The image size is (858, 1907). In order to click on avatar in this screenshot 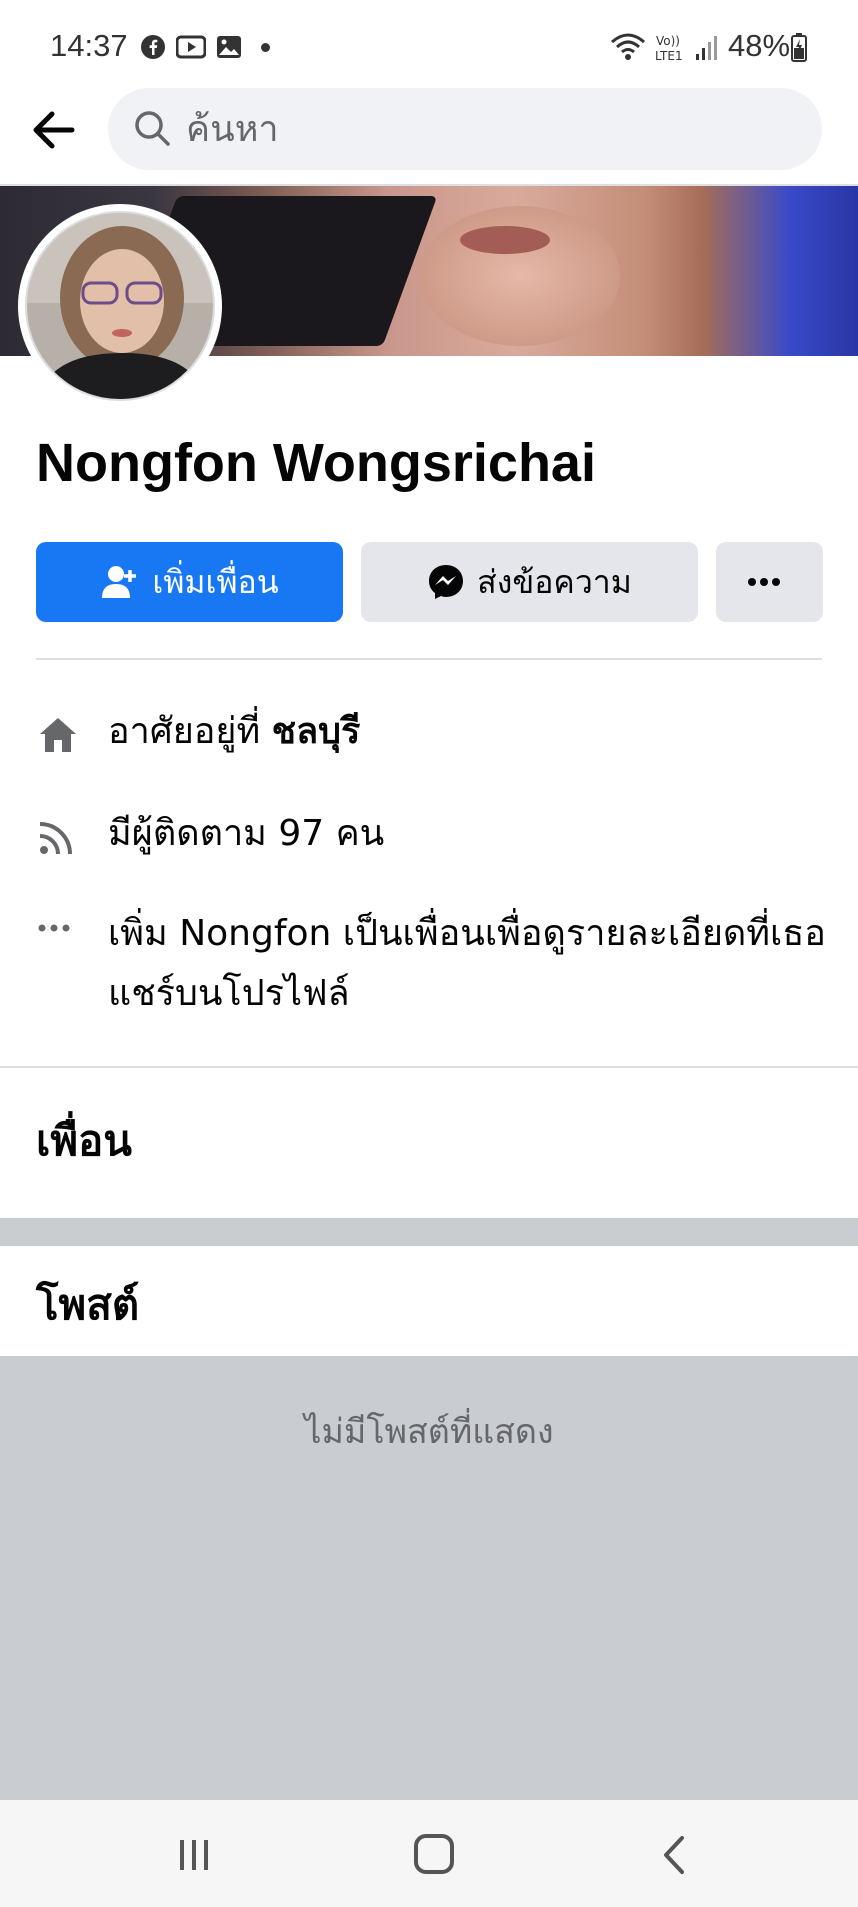, I will do `click(120, 306)`.